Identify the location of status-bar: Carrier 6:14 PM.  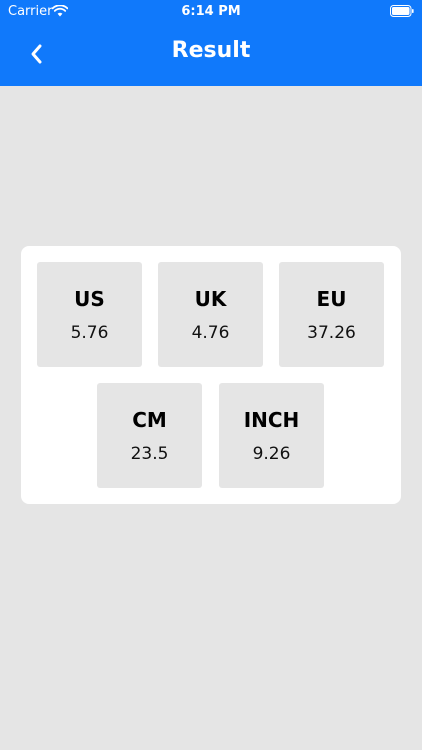
(211, 11).